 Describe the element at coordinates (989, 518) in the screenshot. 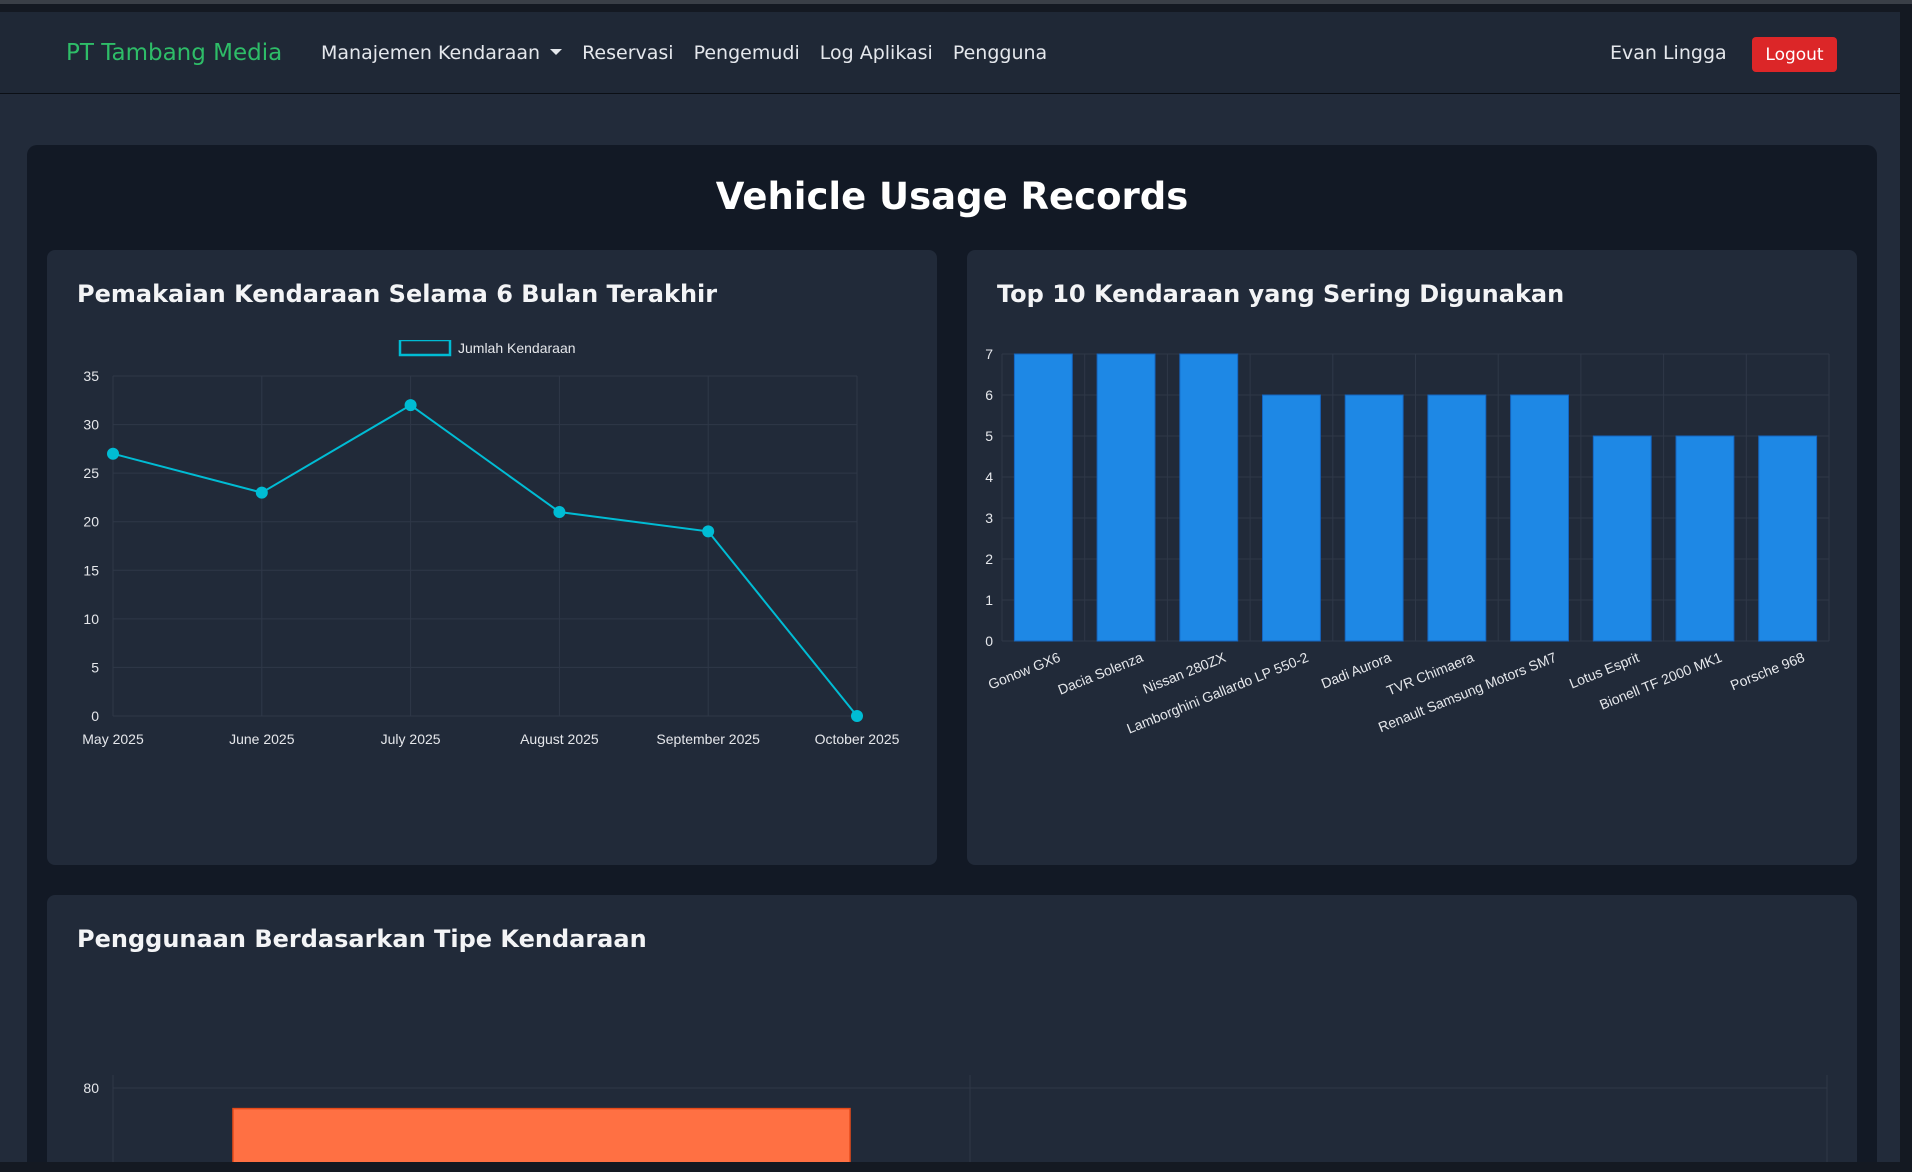

I see `y-tick-label: 3` at that location.